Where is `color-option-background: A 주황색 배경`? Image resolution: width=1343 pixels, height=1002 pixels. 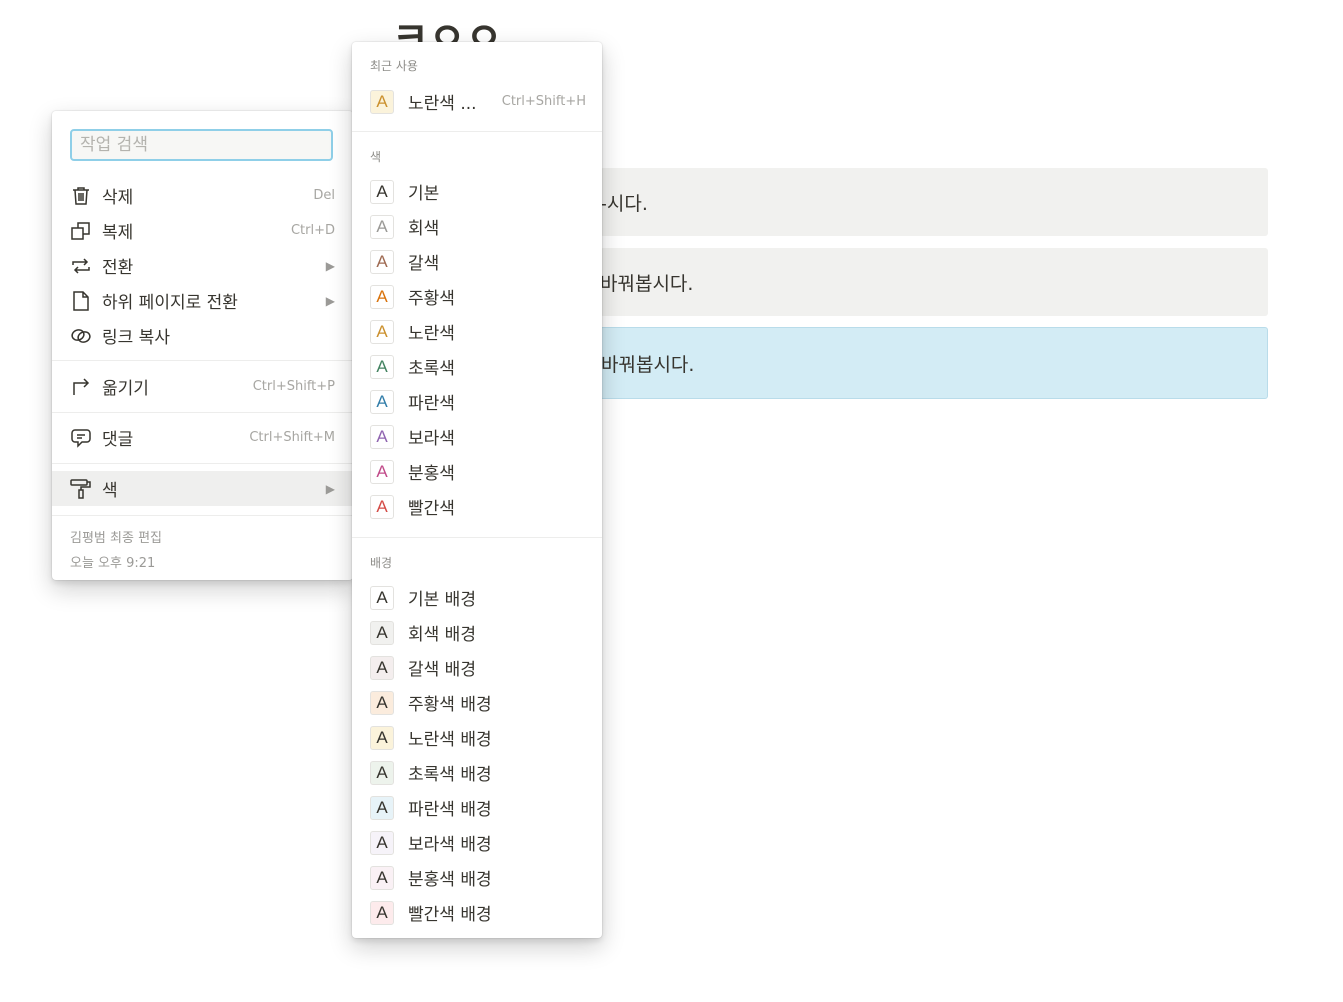 color-option-background: A 주황색 배경 is located at coordinates (477, 702).